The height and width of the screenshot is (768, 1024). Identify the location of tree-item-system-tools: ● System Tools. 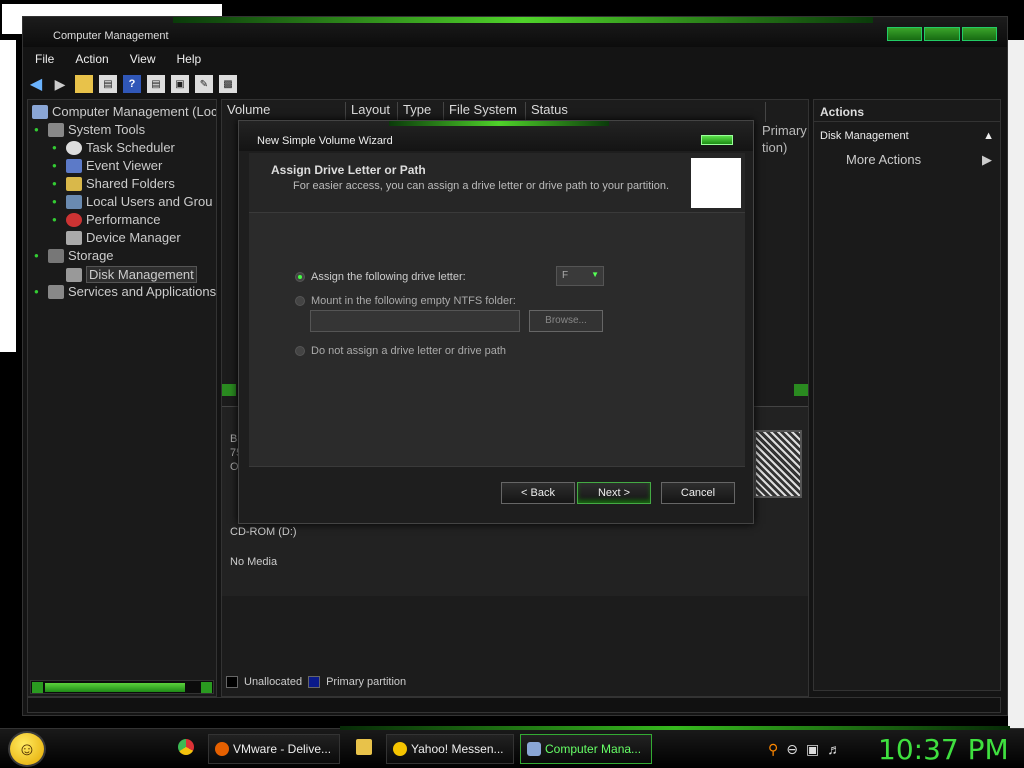
(89, 129).